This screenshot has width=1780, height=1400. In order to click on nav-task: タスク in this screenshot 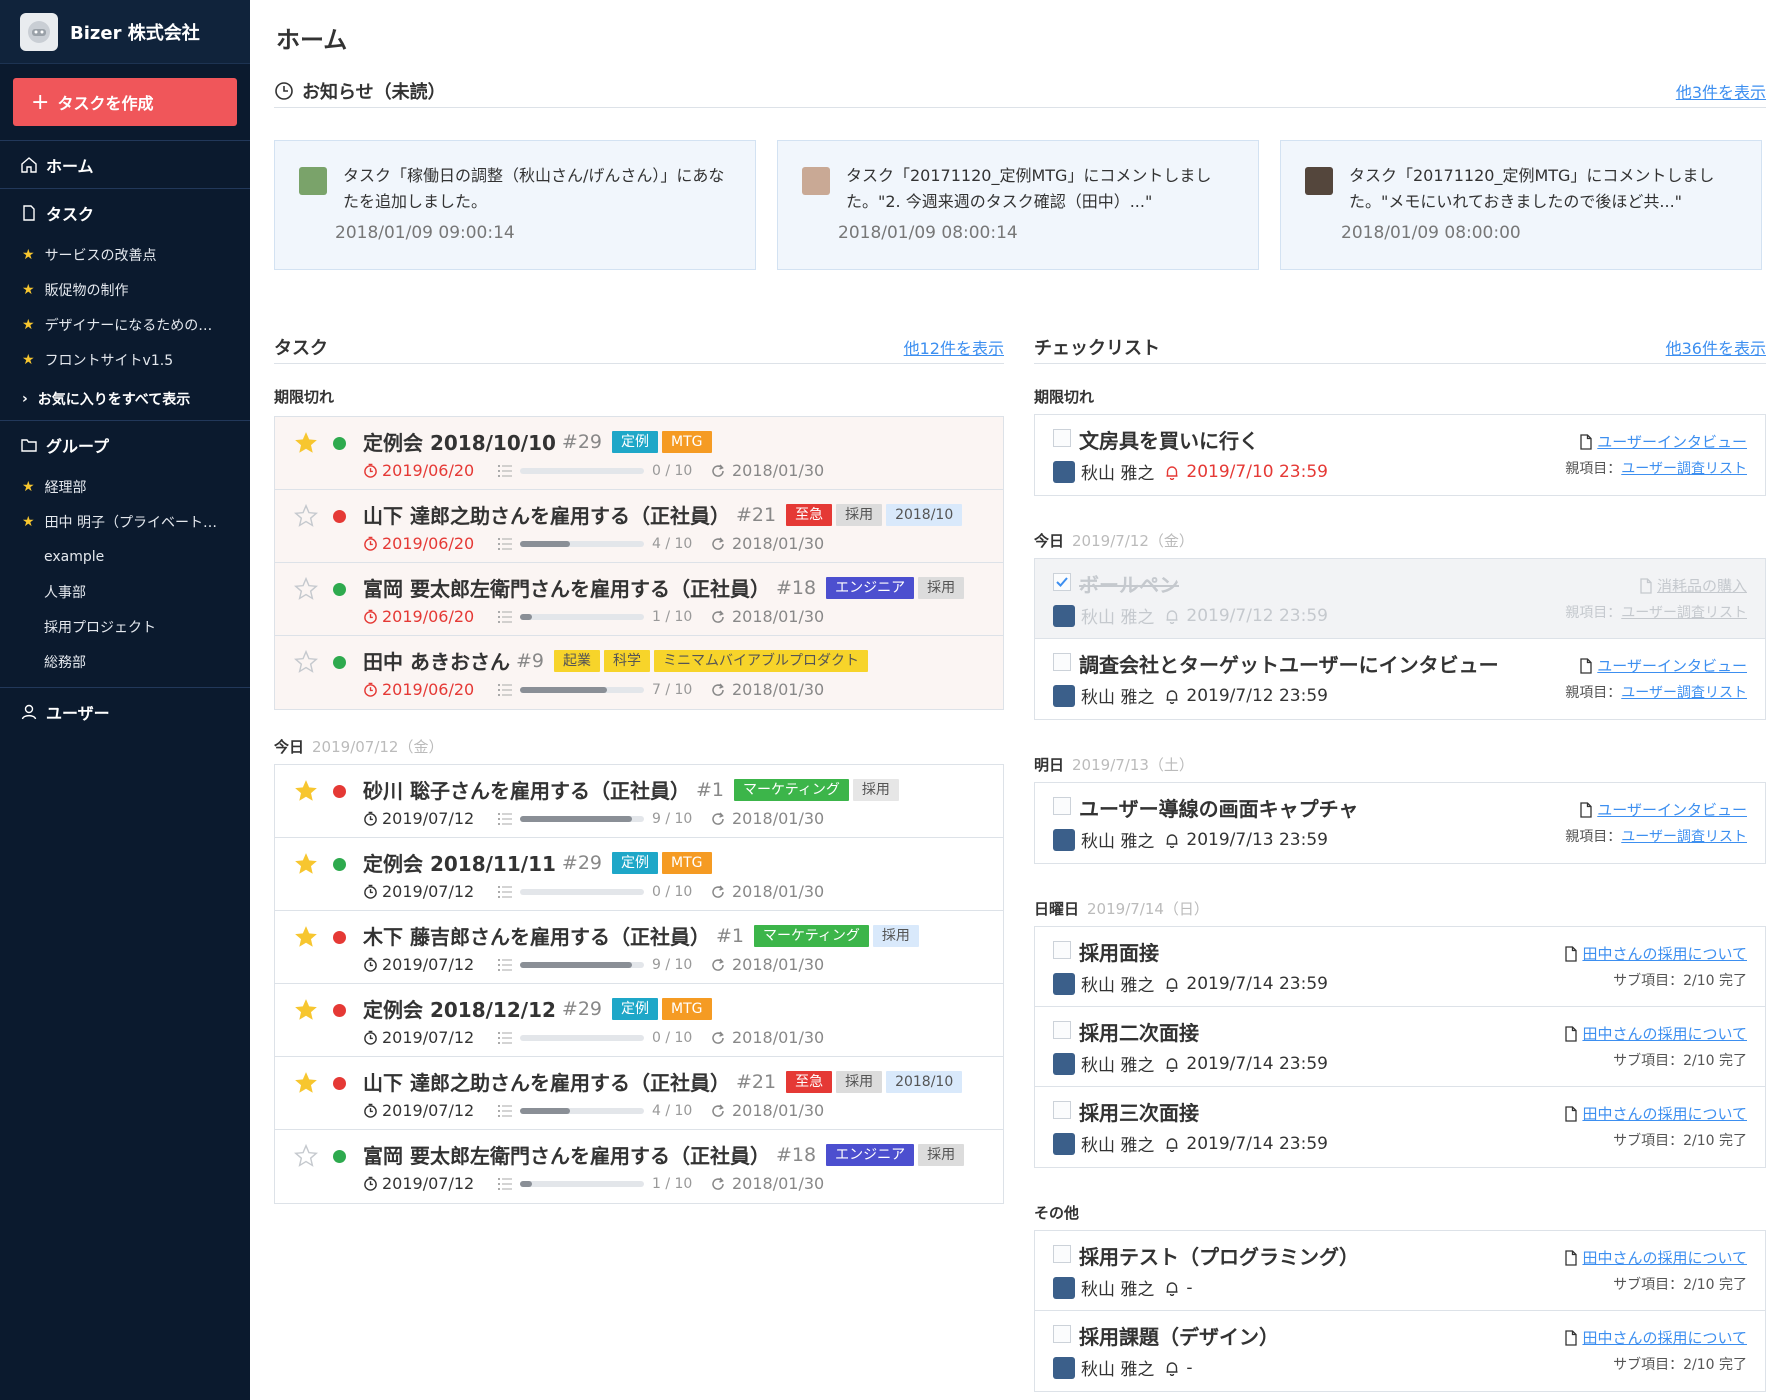, I will do `click(125, 213)`.